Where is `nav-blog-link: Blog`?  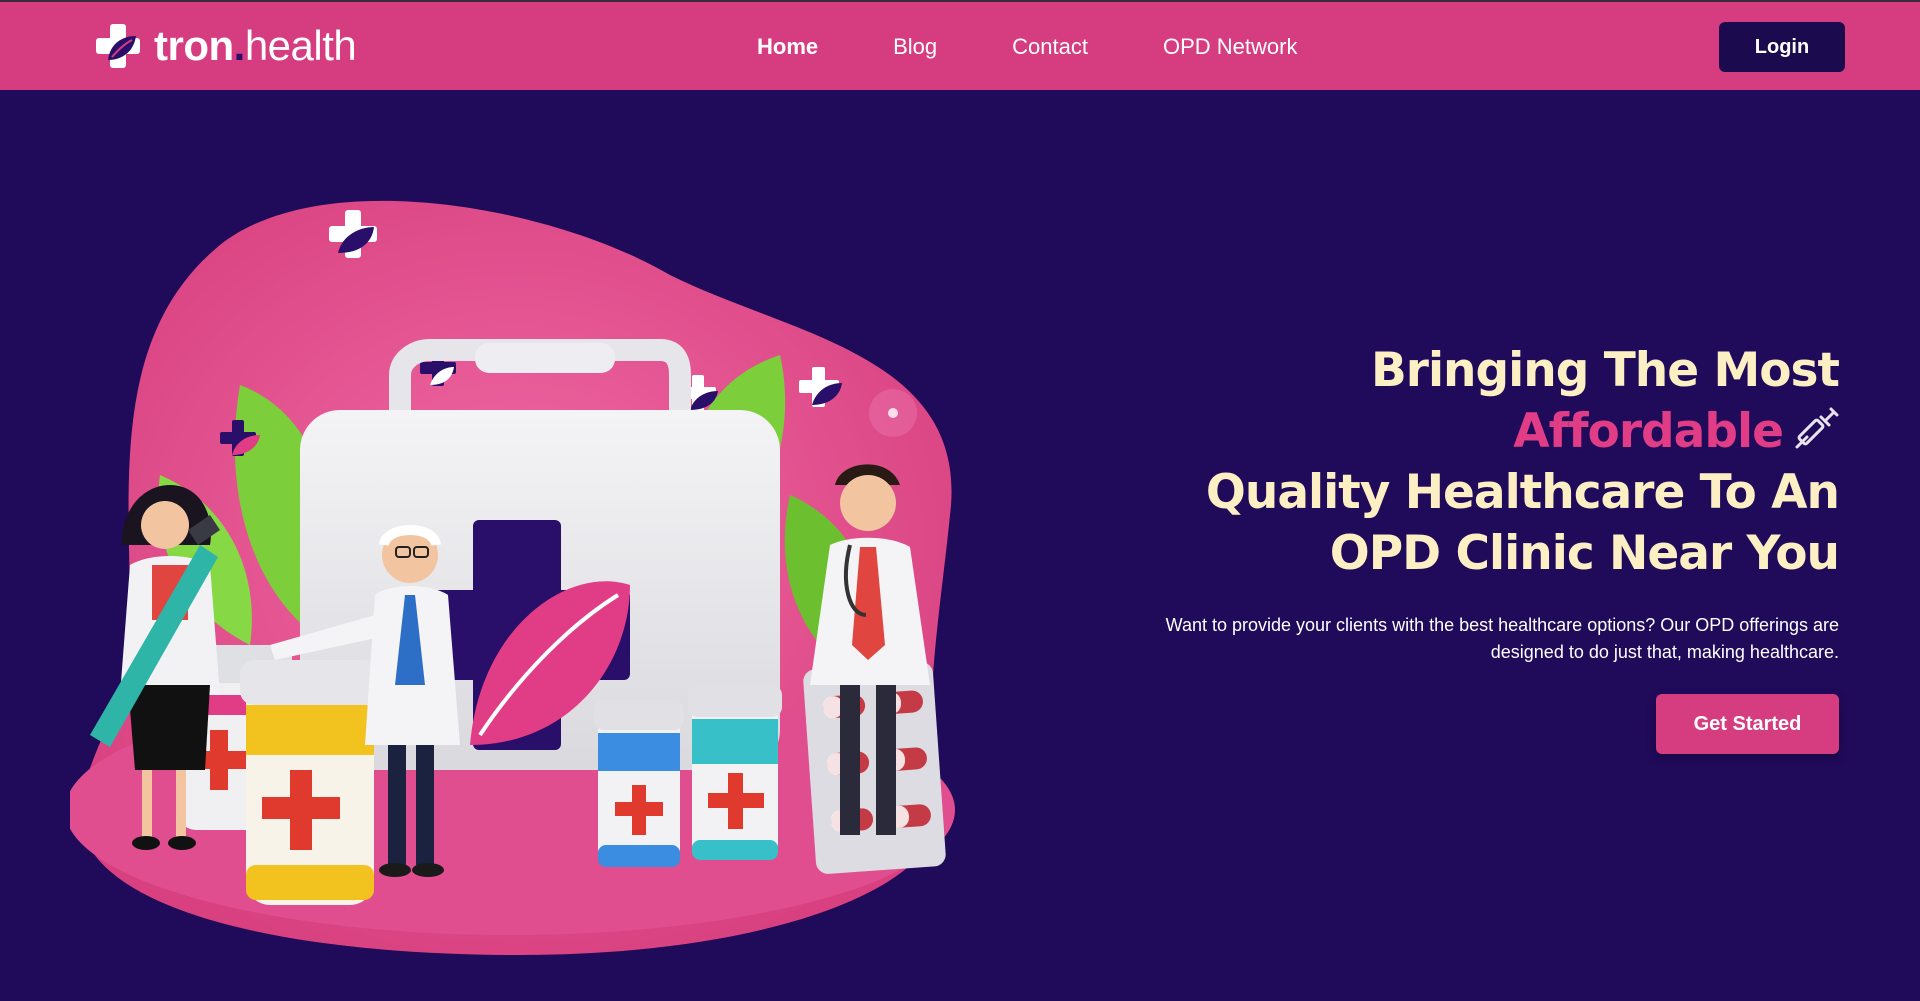 nav-blog-link: Blog is located at coordinates (915, 47).